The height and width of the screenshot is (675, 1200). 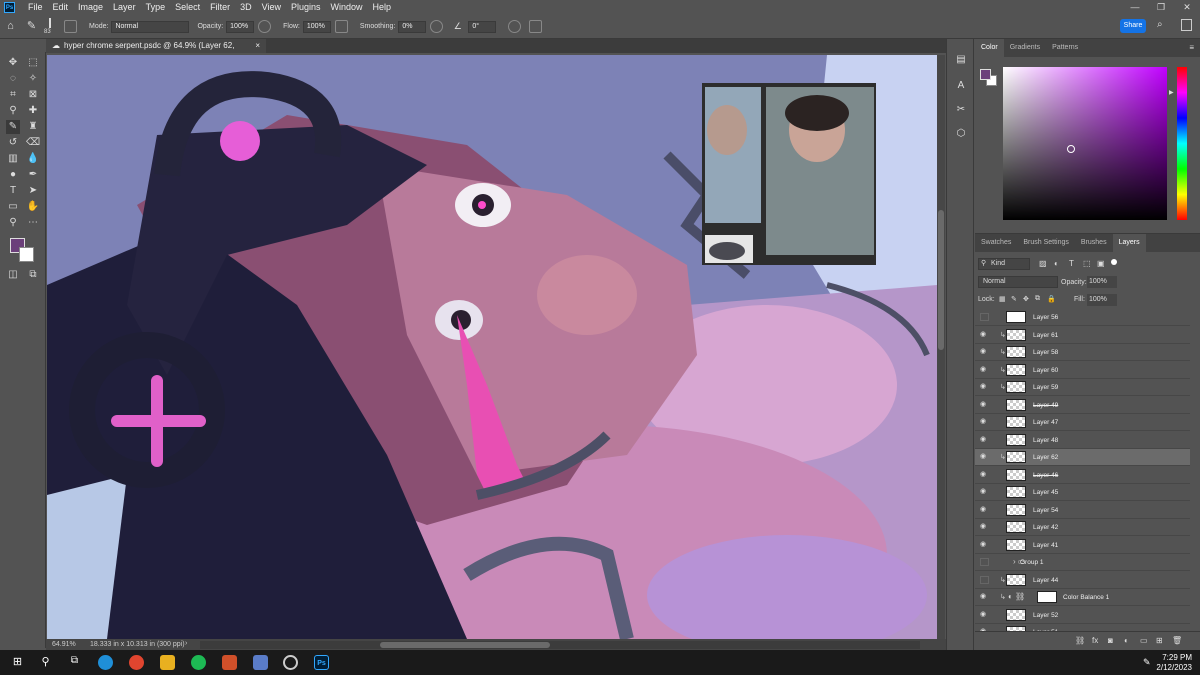 I want to click on color-panel-foreground-swatch, so click(x=985, y=74).